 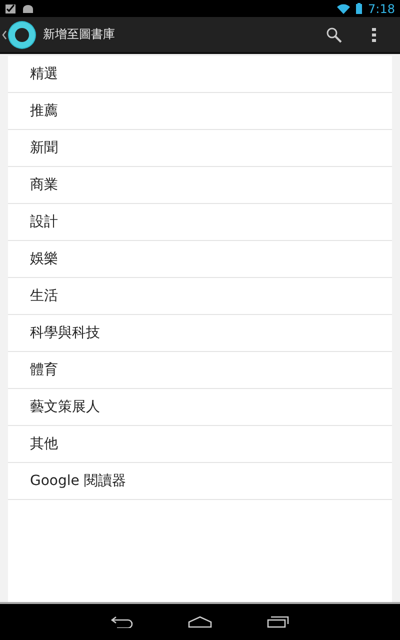 What do you see at coordinates (200, 296) in the screenshot?
I see `category-item: 生活` at bounding box center [200, 296].